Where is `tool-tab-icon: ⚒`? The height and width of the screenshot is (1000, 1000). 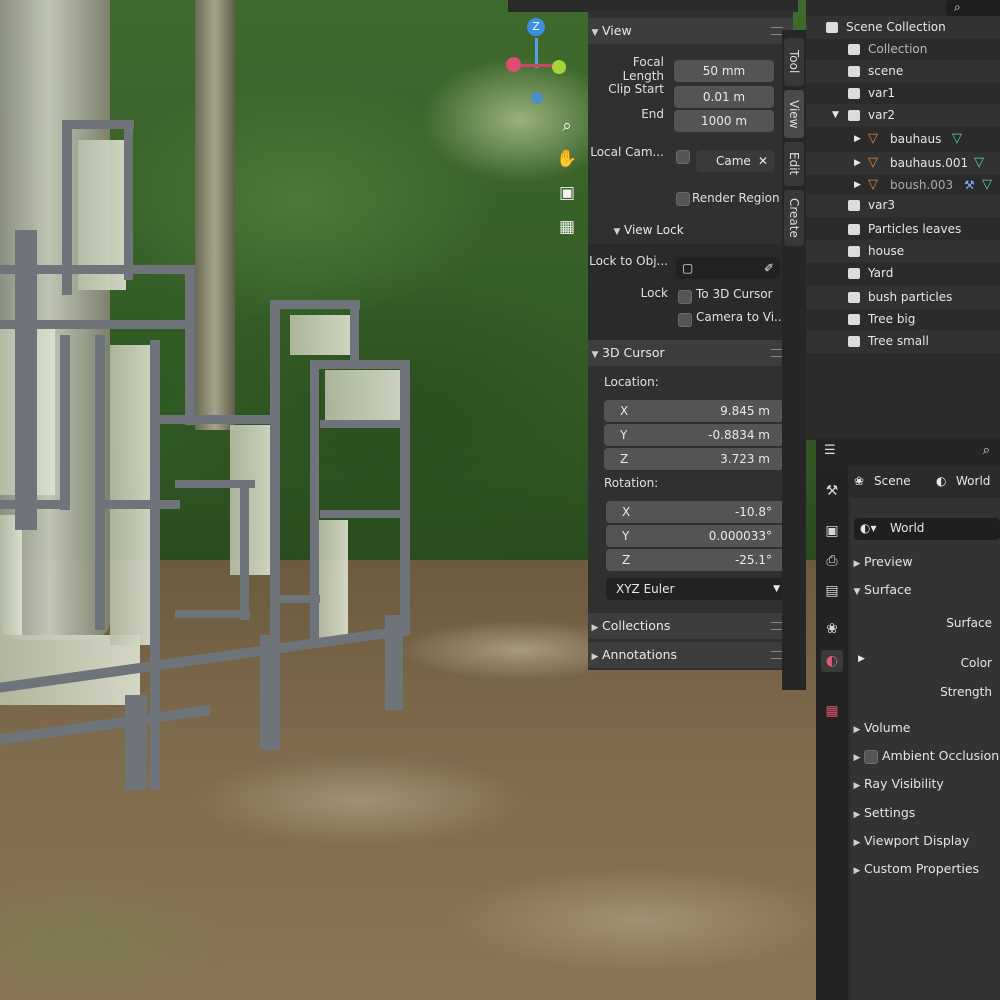 tool-tab-icon: ⚒ is located at coordinates (832, 491).